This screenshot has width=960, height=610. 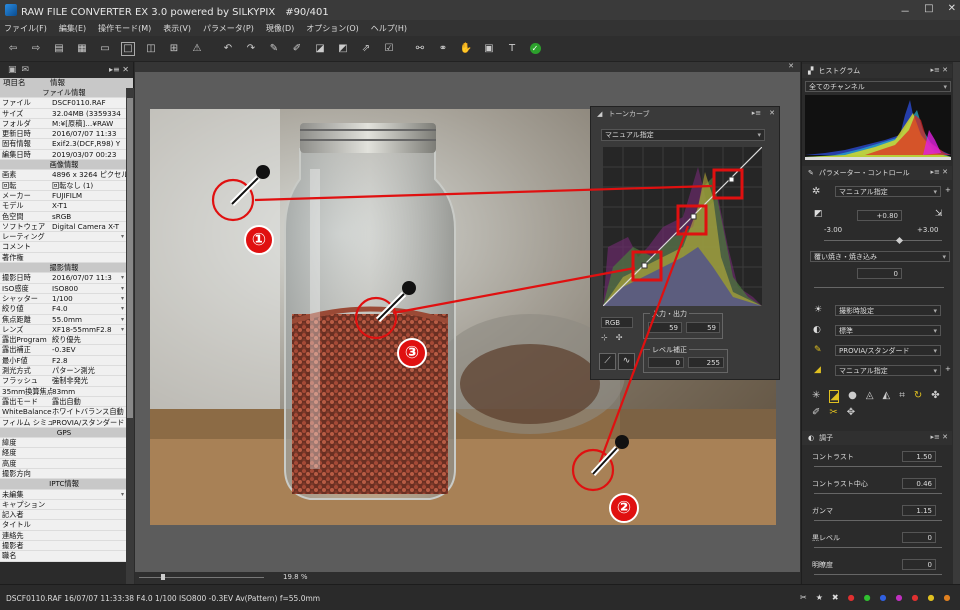 What do you see at coordinates (89, 319) in the screenshot?
I see `info-value: 55.0mm` at bounding box center [89, 319].